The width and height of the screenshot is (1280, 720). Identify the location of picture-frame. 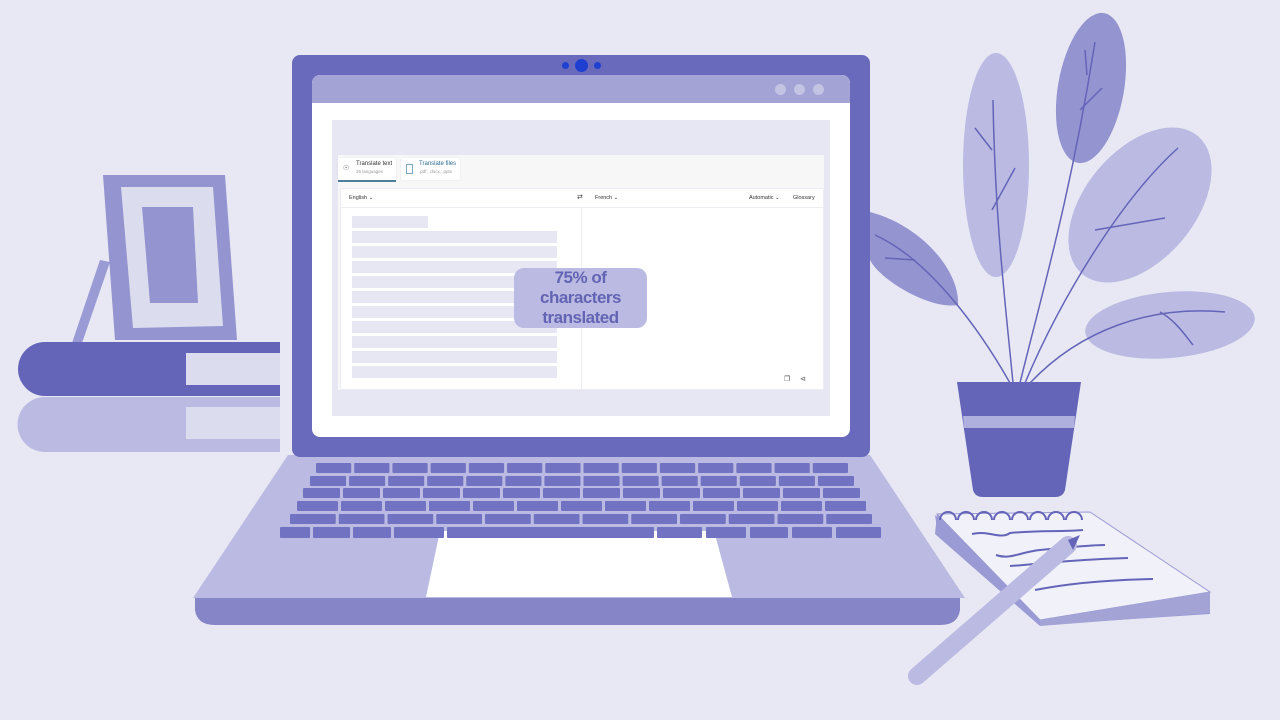
(154, 259).